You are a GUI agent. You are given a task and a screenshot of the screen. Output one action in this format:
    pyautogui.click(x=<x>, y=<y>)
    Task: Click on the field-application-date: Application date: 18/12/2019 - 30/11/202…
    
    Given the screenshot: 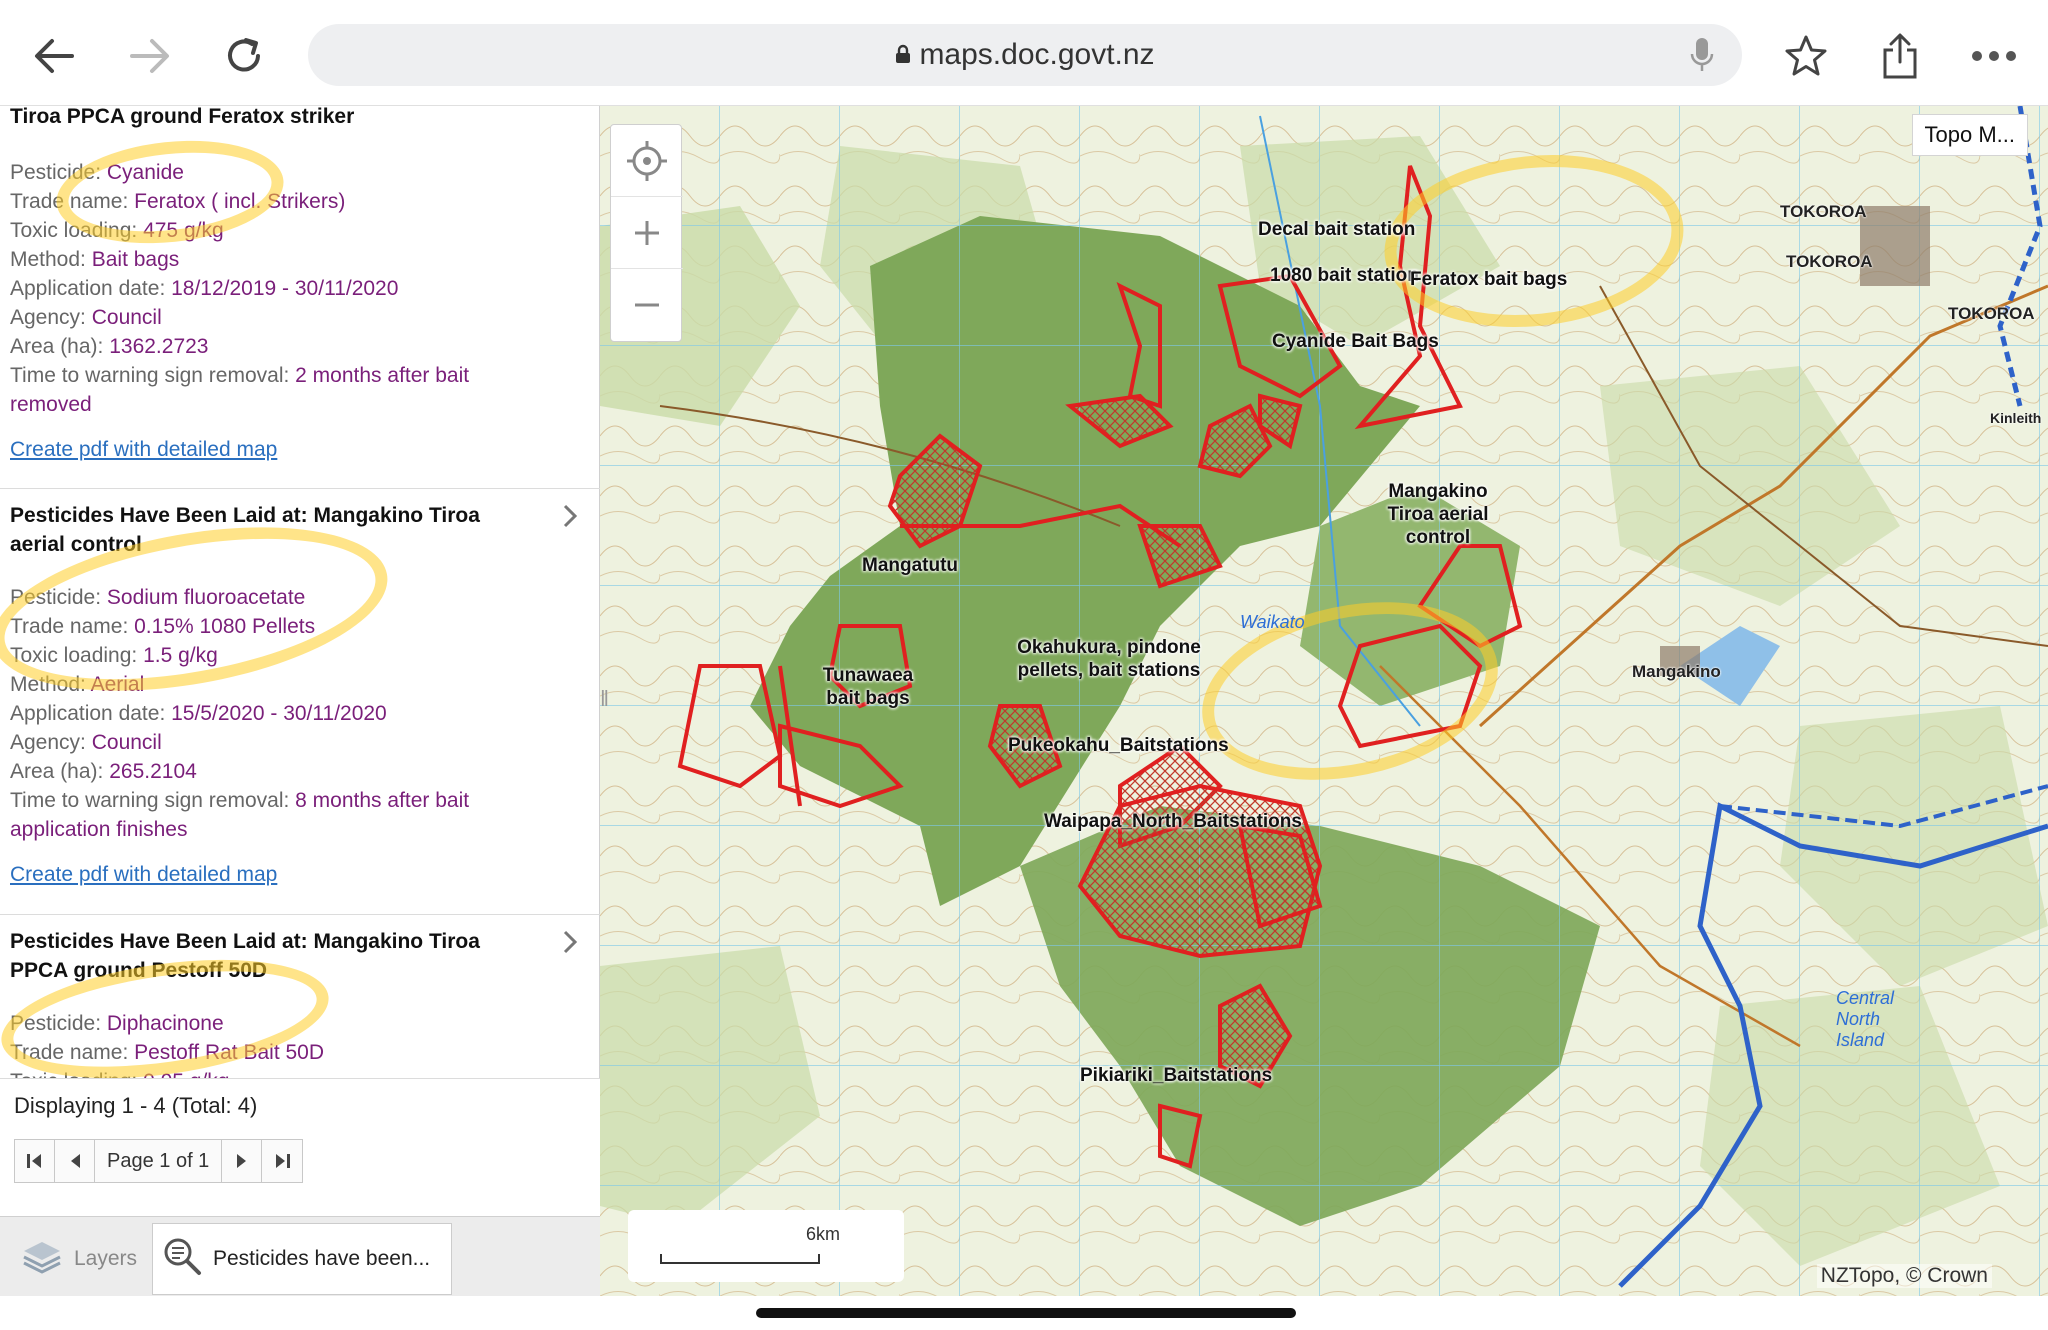 What is the action you would take?
    pyautogui.click(x=204, y=288)
    